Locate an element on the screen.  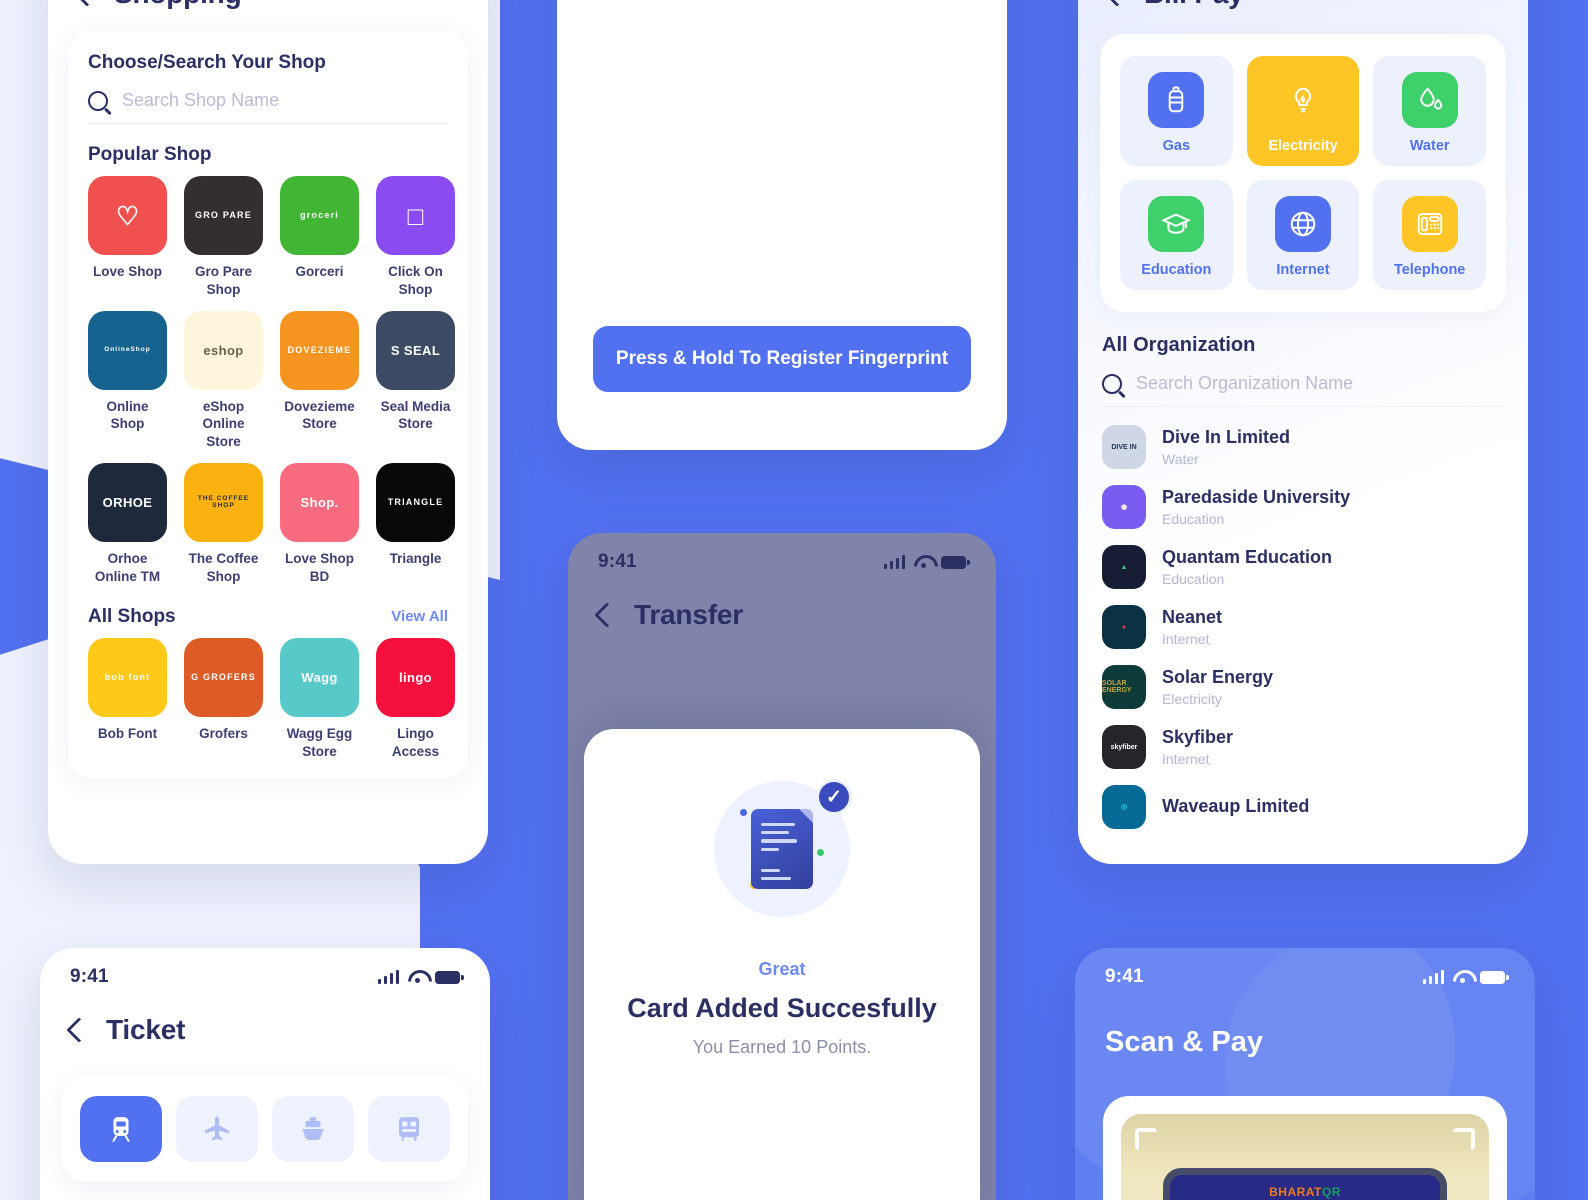
shopping-navbar: Shopping is located at coordinates (268, 5).